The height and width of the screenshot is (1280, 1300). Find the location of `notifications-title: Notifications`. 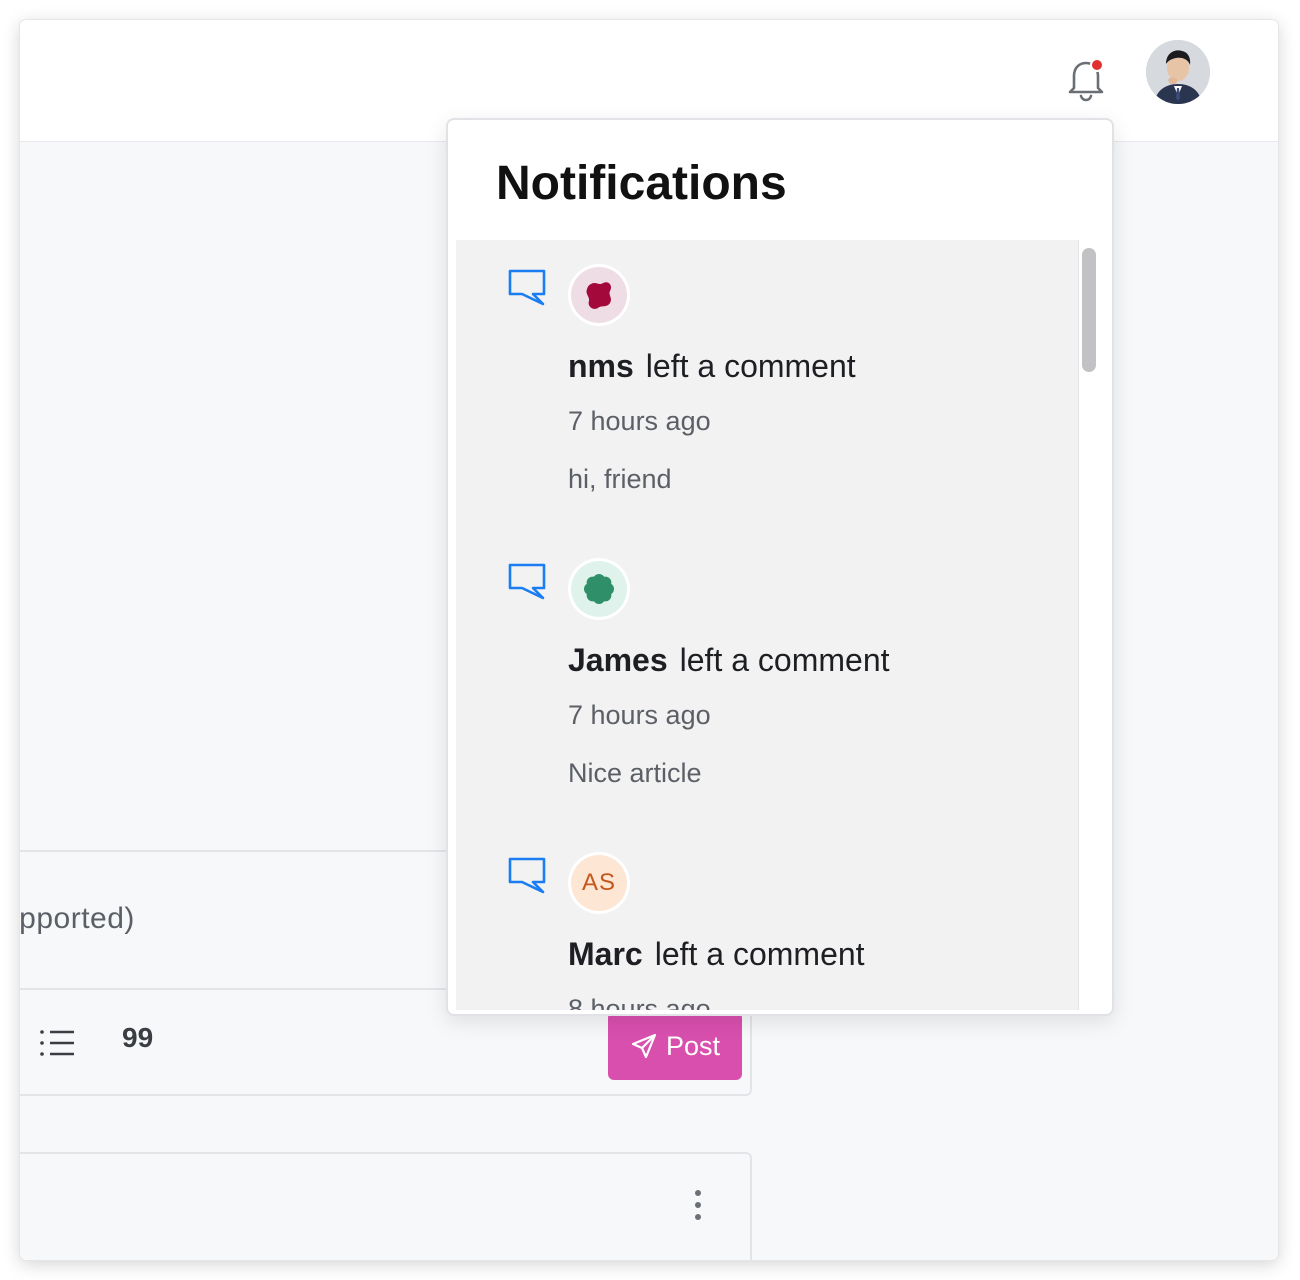

notifications-title: Notifications is located at coordinates (641, 183).